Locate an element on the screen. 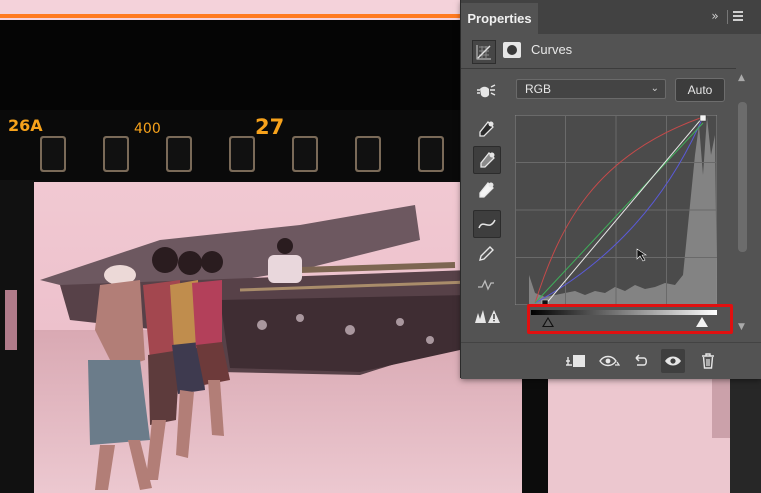  scroll-down-icon: ▼ is located at coordinates (741, 327).